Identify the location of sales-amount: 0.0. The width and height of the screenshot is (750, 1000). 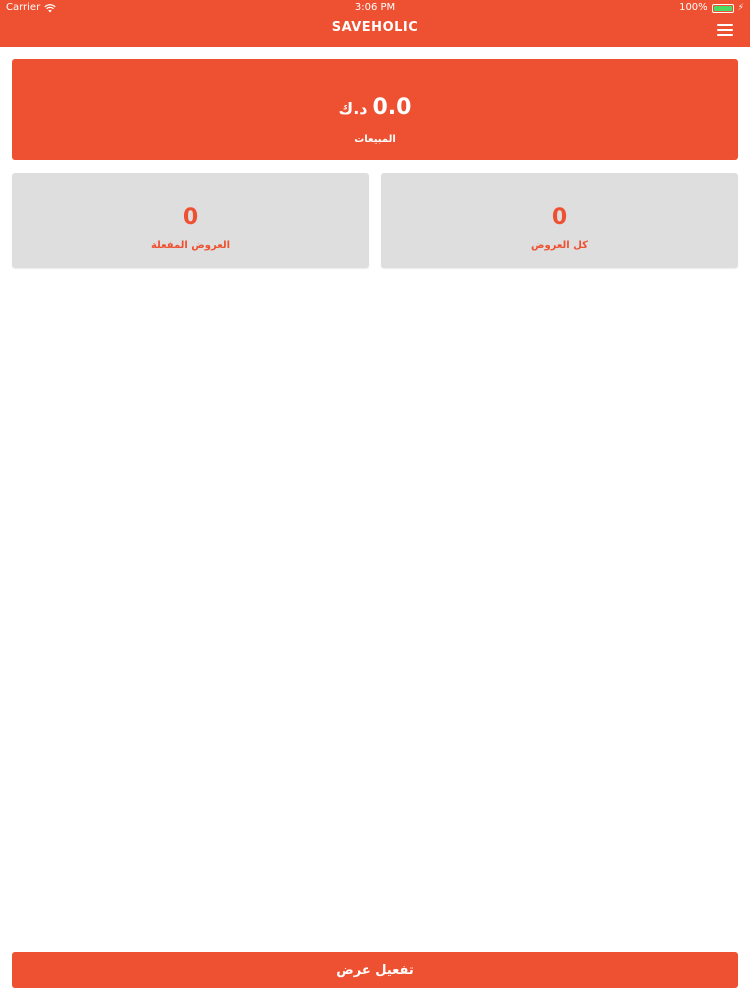
(392, 107).